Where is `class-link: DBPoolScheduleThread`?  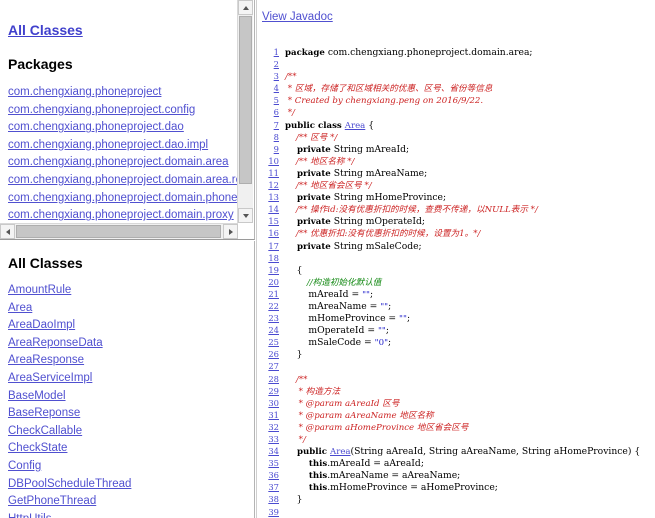 class-link: DBPoolScheduleThread is located at coordinates (69, 484).